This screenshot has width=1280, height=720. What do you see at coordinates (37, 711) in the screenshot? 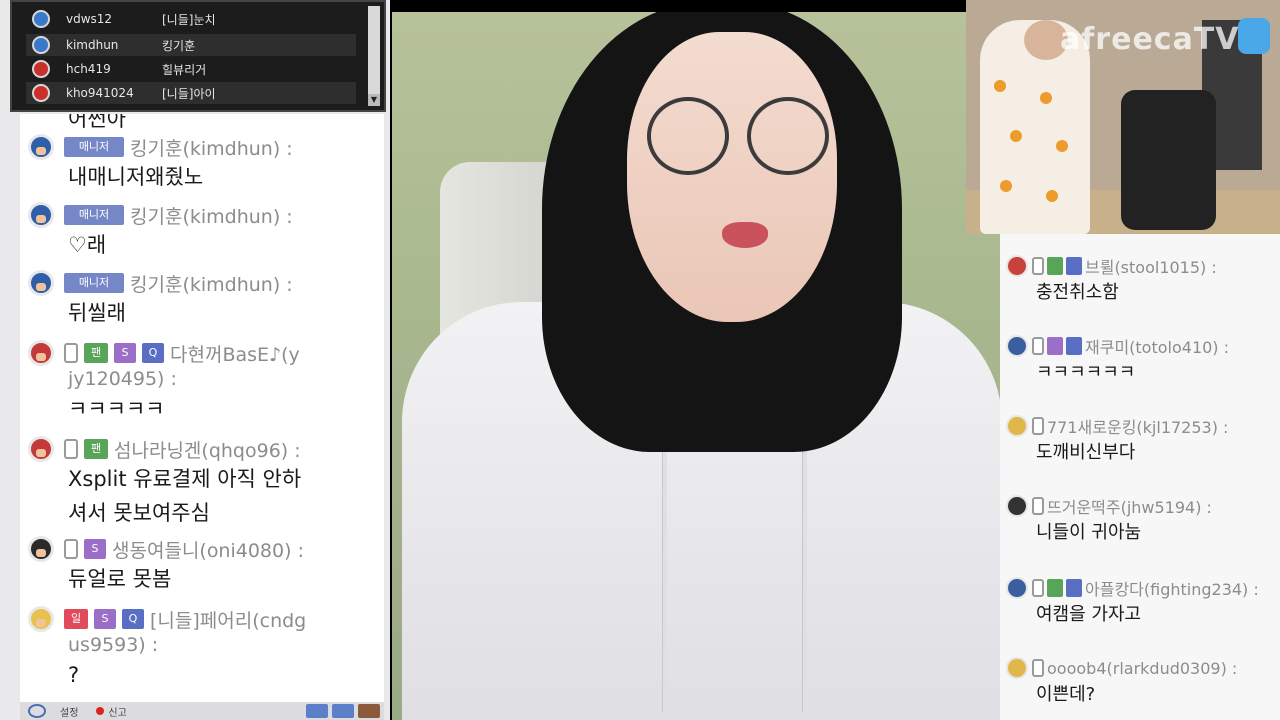
I see `emoticon-icon` at bounding box center [37, 711].